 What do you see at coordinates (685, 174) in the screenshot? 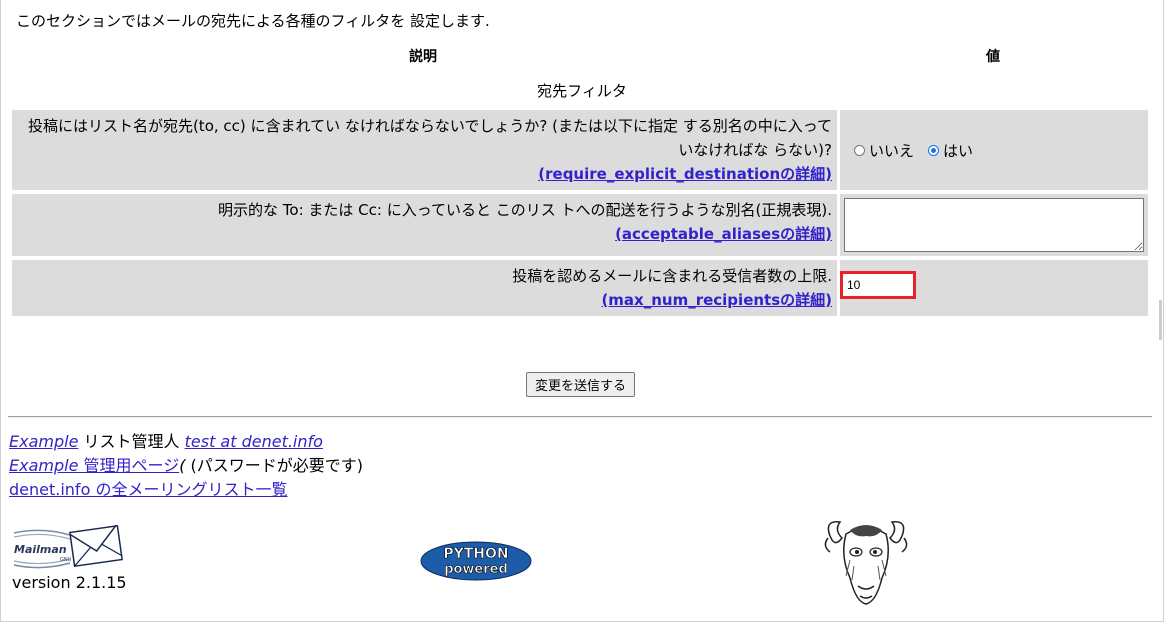
I see `require-explicit-destination-detail-link: (require_explicit_destinationの詳細)` at bounding box center [685, 174].